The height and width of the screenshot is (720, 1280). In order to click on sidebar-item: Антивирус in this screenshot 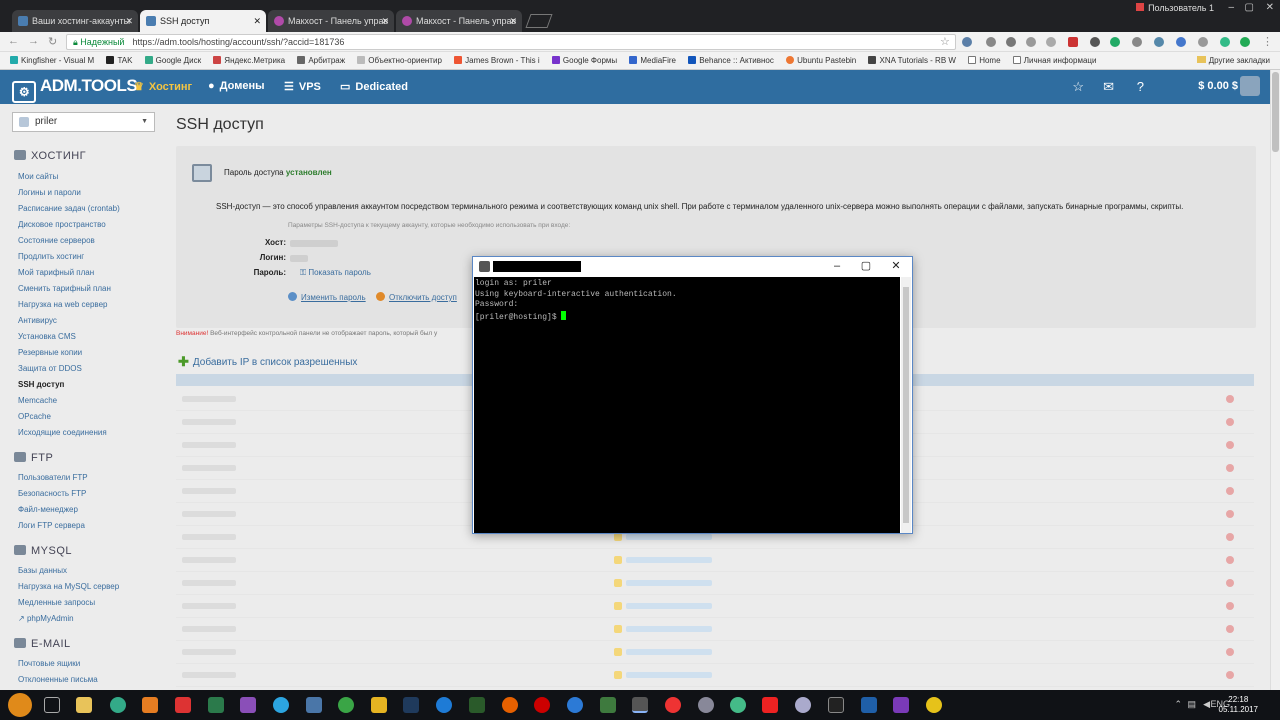, I will do `click(37, 320)`.